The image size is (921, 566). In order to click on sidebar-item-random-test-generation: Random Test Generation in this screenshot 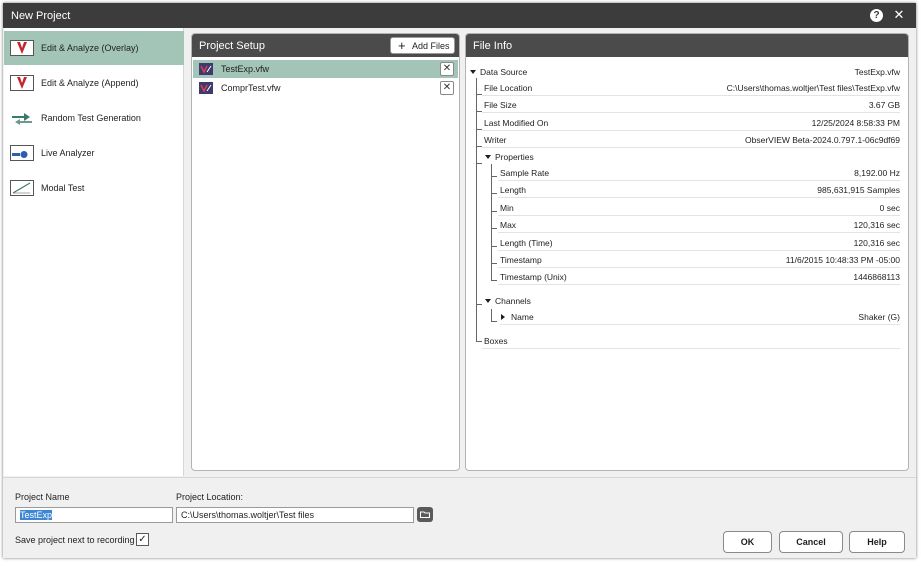, I will do `click(94, 118)`.